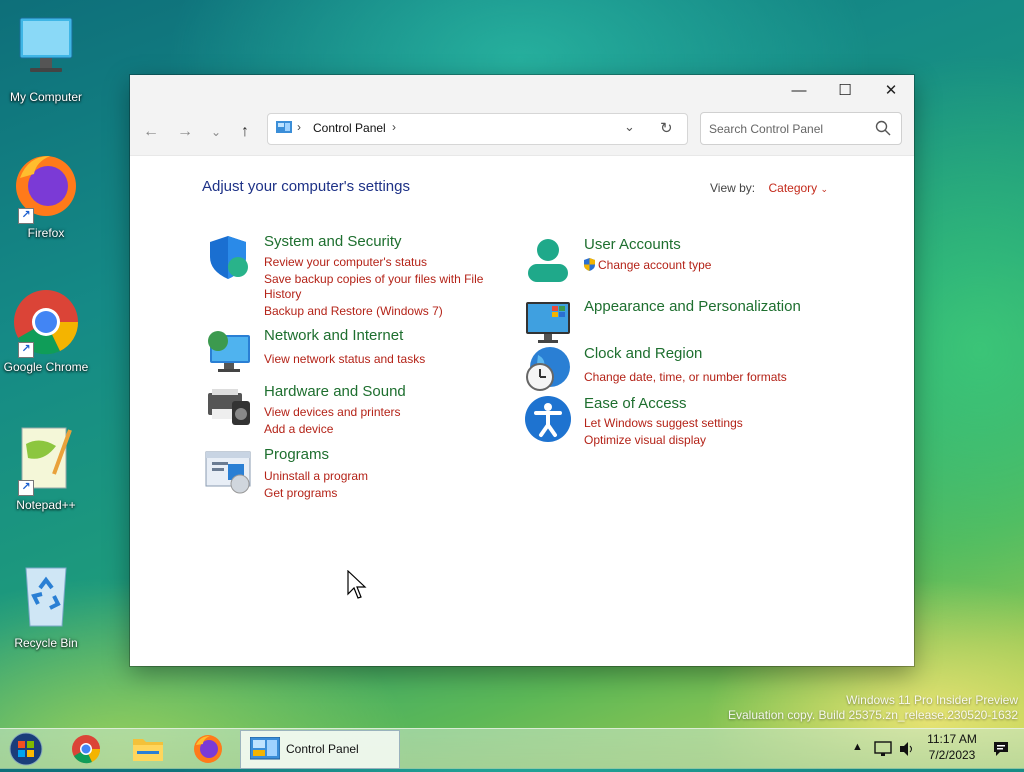 The height and width of the screenshot is (772, 1024). What do you see at coordinates (793, 188) in the screenshot?
I see `view-by-value: Category` at bounding box center [793, 188].